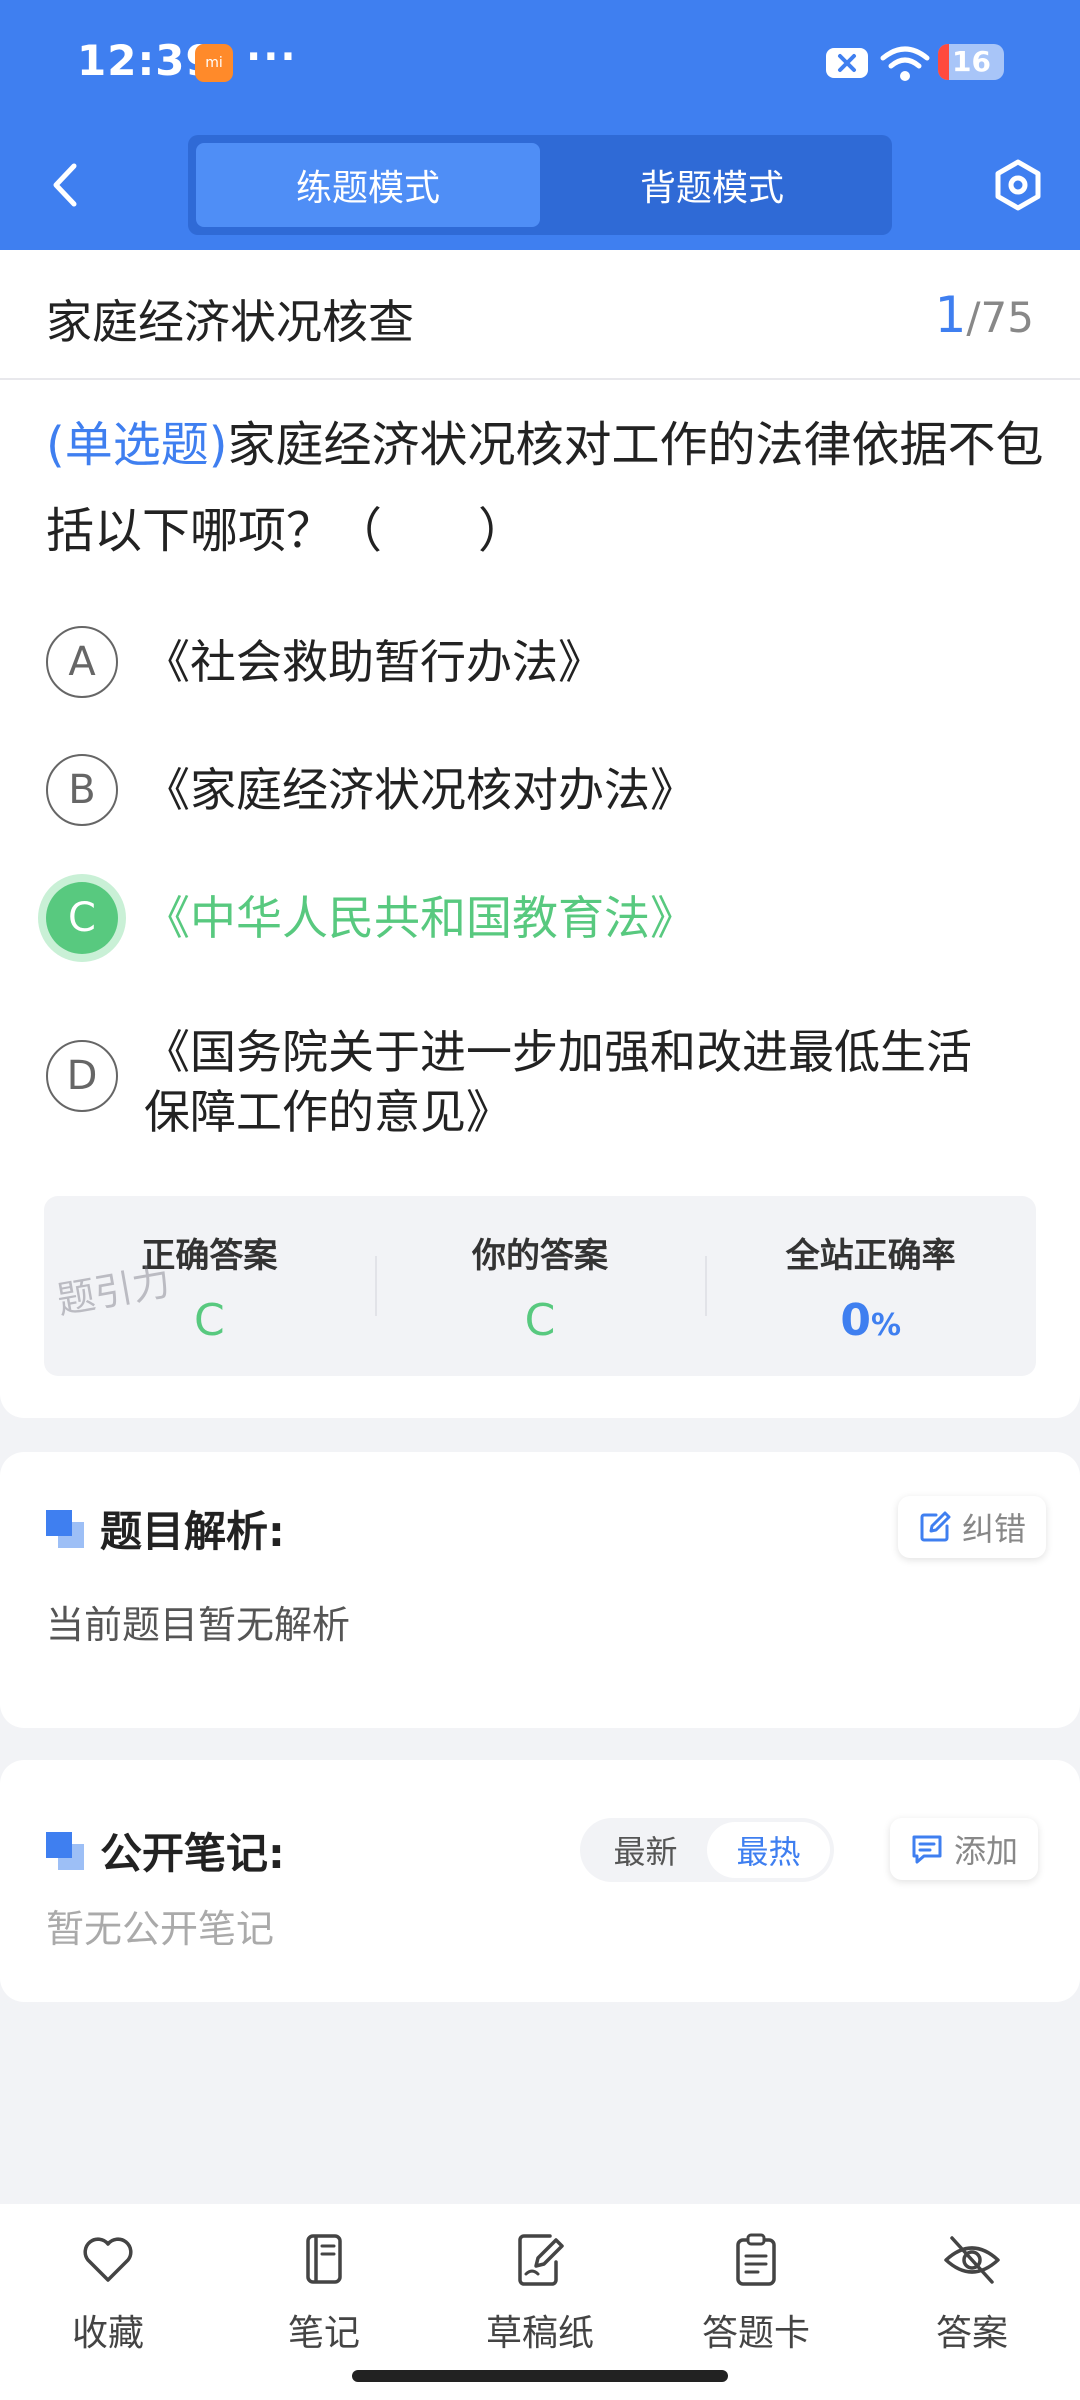 This screenshot has height=2400, width=1080. I want to click on notebook-icon, so click(324, 2259).